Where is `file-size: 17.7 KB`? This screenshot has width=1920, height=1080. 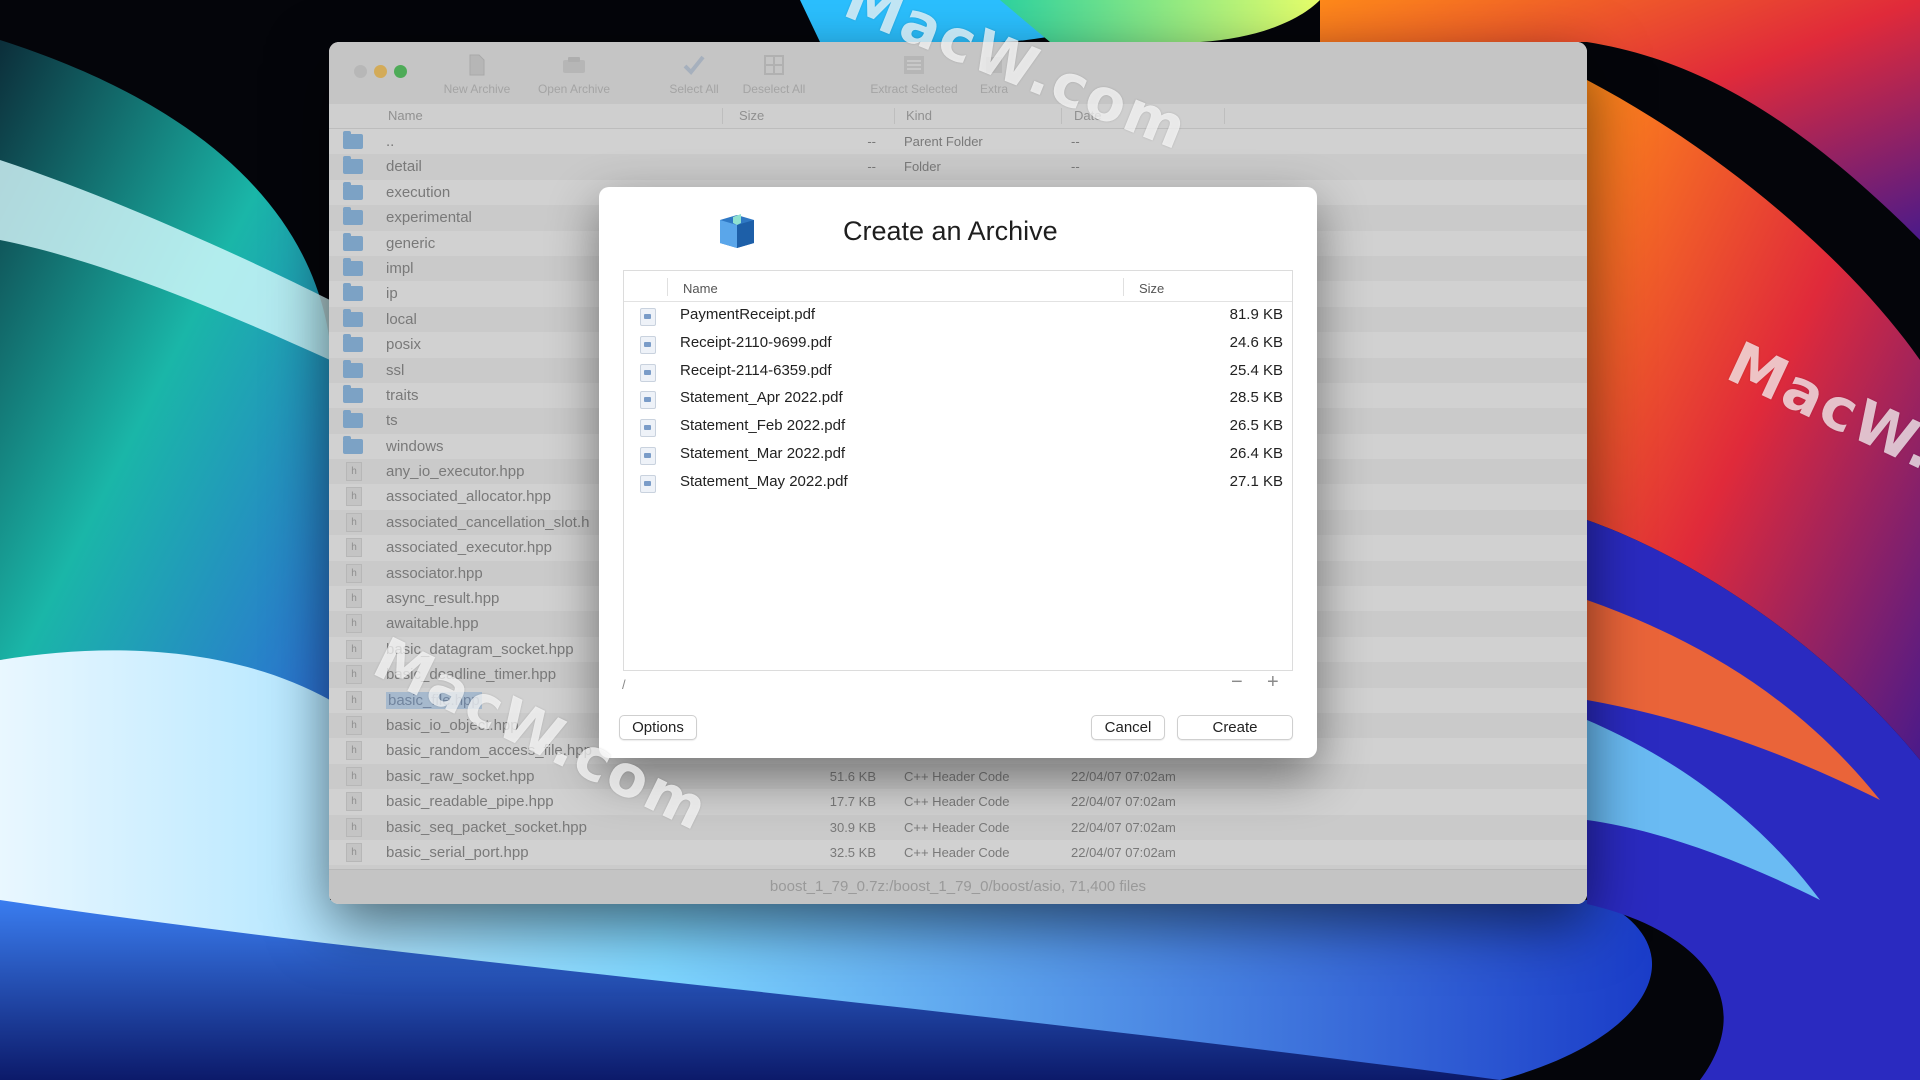
file-size: 17.7 KB is located at coordinates (852, 802).